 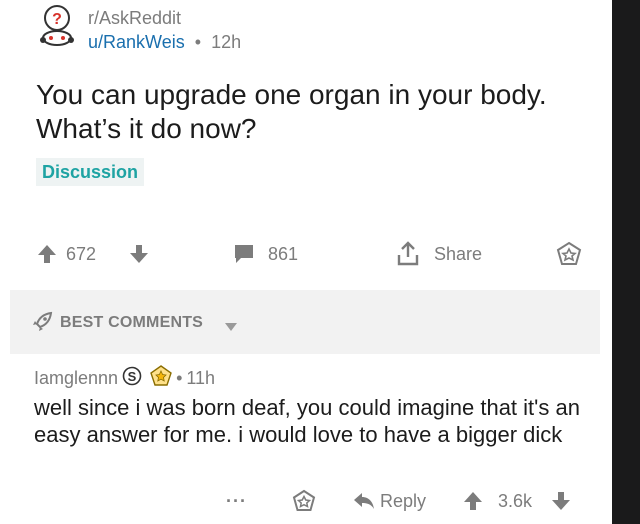 What do you see at coordinates (231, 328) in the screenshot?
I see `caret-down-icon` at bounding box center [231, 328].